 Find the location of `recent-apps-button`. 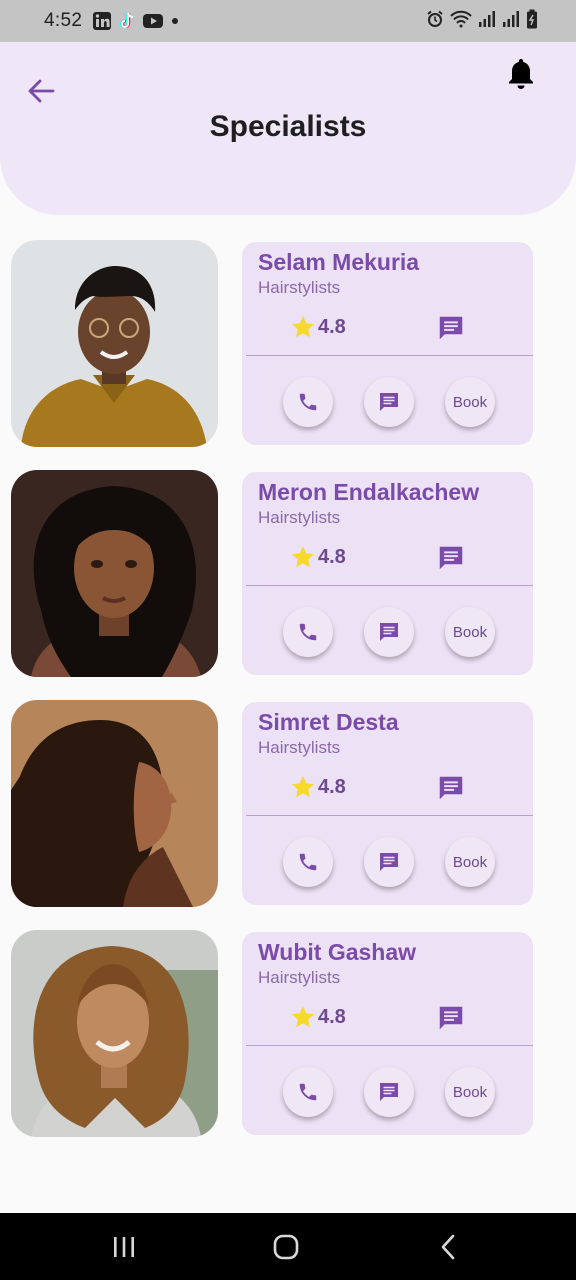

recent-apps-button is located at coordinates (124, 1247).